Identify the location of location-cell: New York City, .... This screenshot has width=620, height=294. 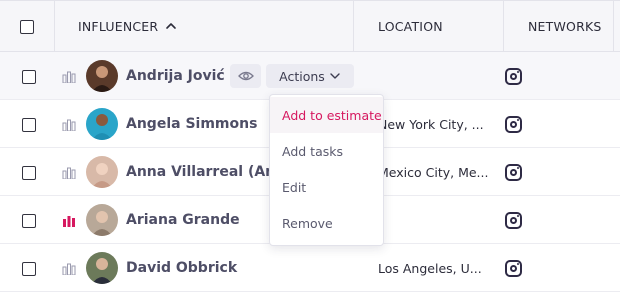
(431, 124).